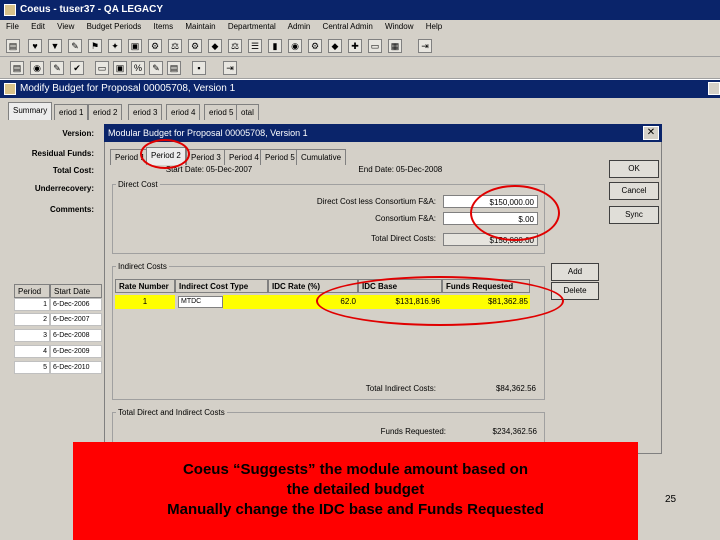 The image size is (720, 540). I want to click on toolbar-secondary: ▤ ◉ ✎ ✔ ▭ ▣ % ✎ ▤ ▪ ⇥, so click(360, 68).